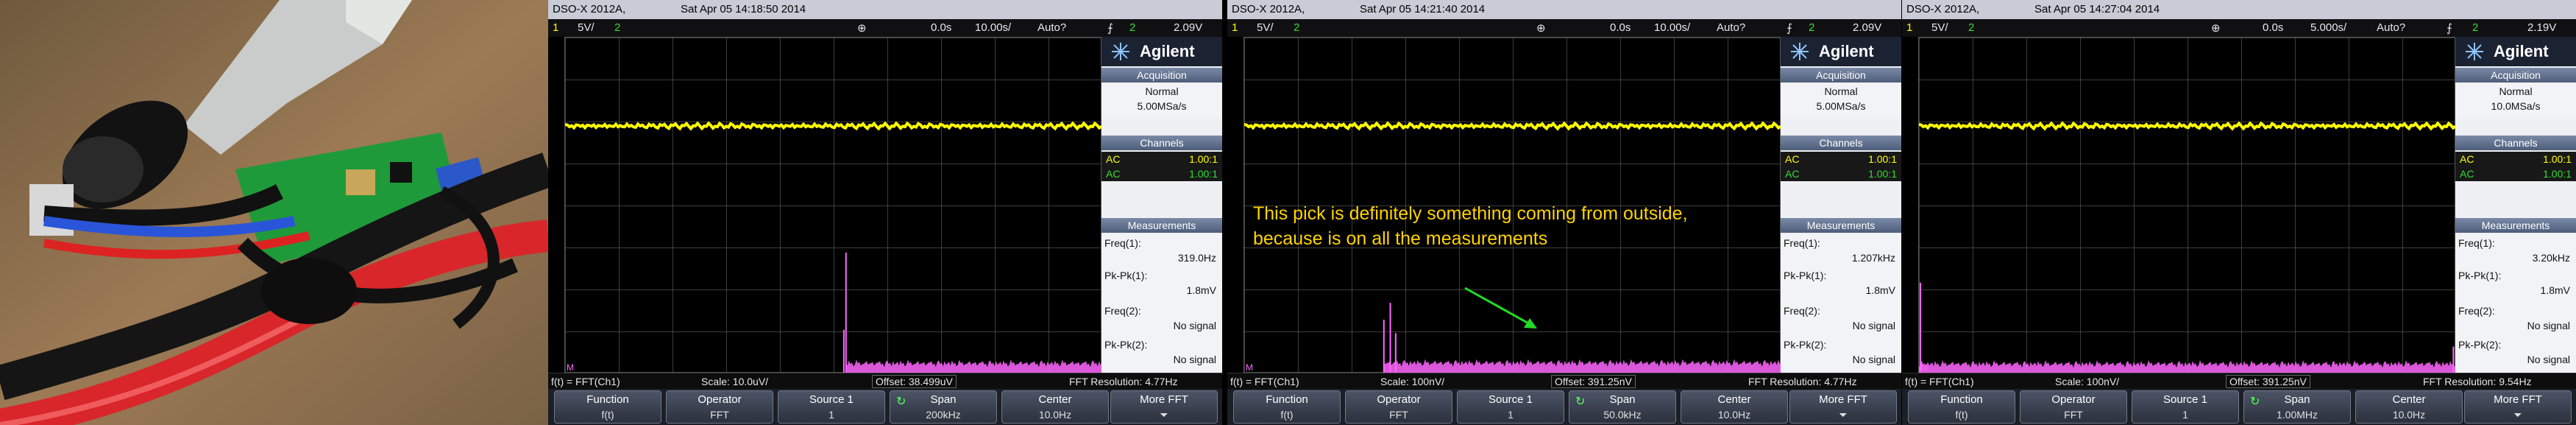 The width and height of the screenshot is (2576, 425). Describe the element at coordinates (1162, 91) in the screenshot. I see `acq-mode: Normal` at that location.